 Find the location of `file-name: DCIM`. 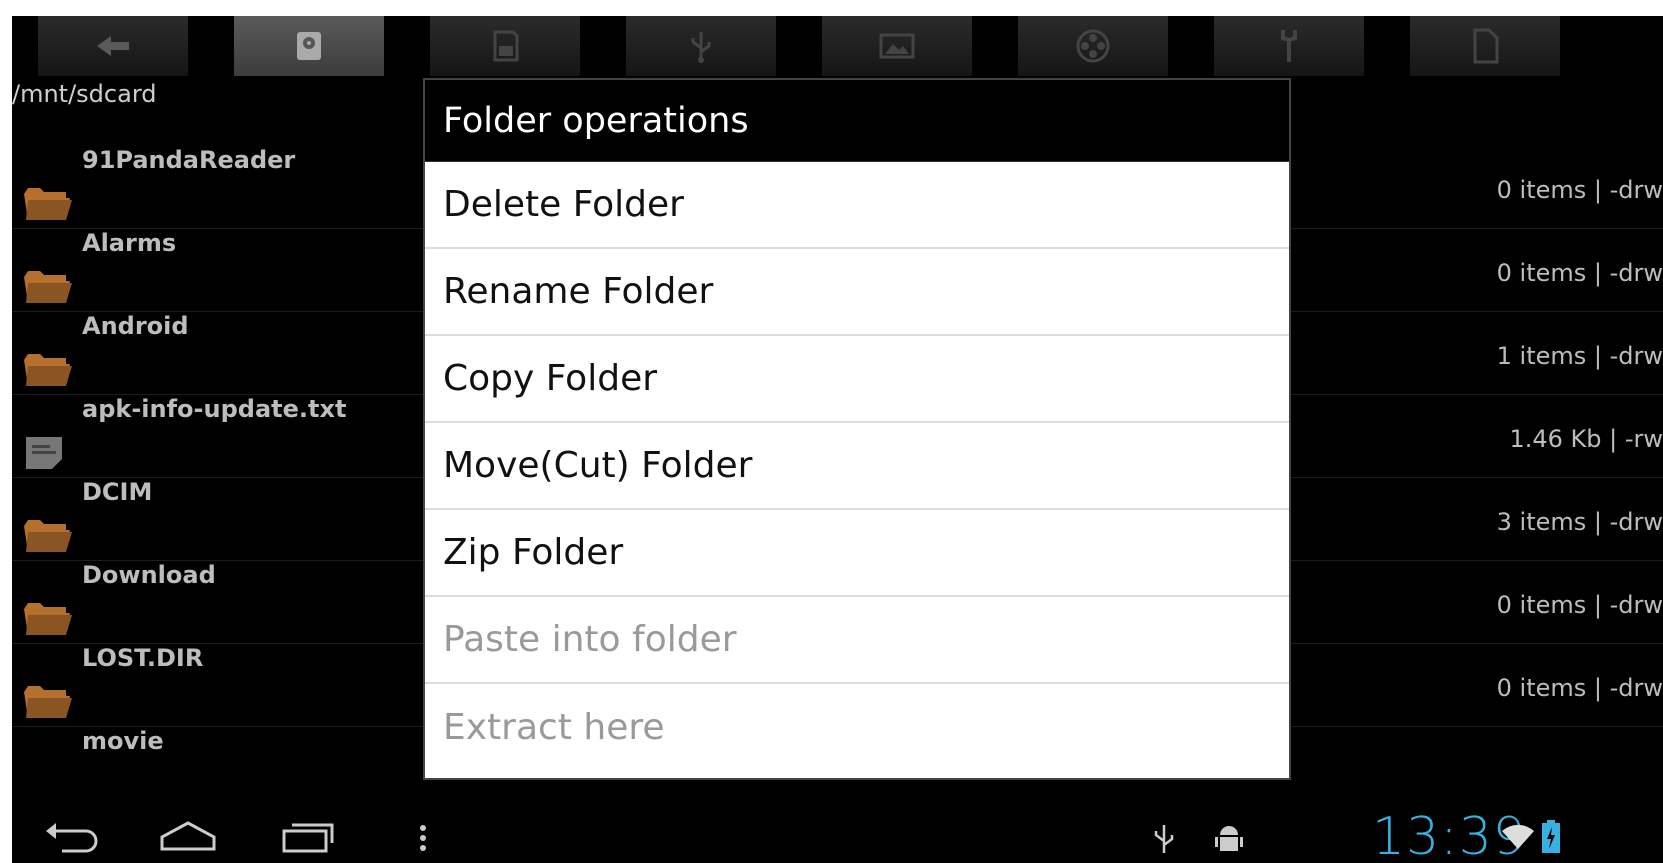

file-name: DCIM is located at coordinates (117, 492).